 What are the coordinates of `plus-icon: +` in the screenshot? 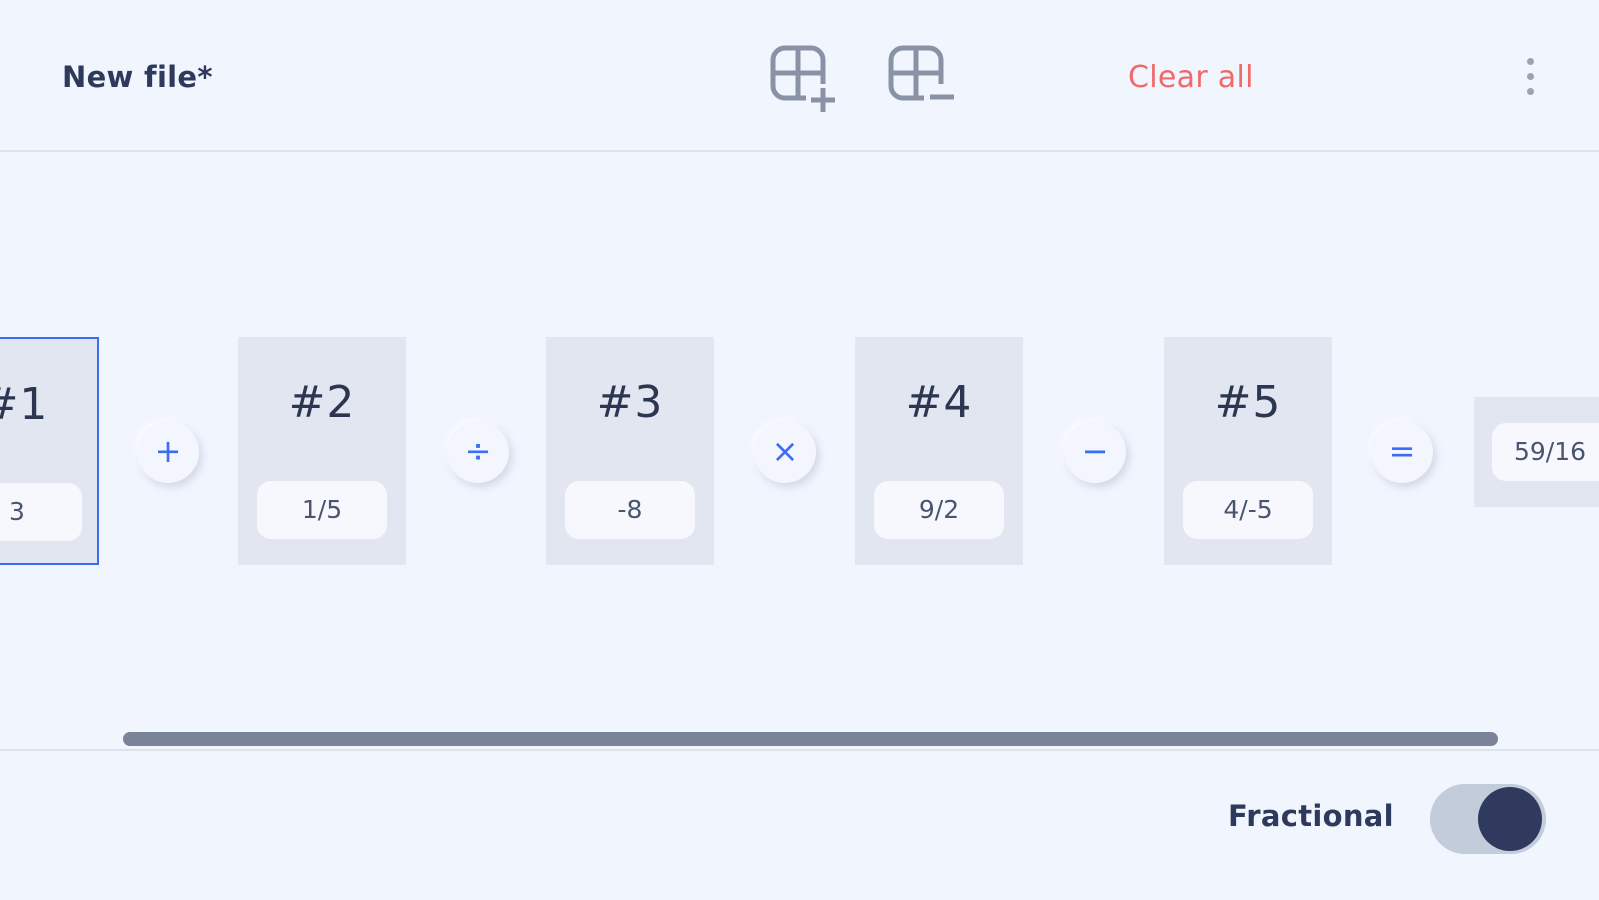 It's located at (168, 452).